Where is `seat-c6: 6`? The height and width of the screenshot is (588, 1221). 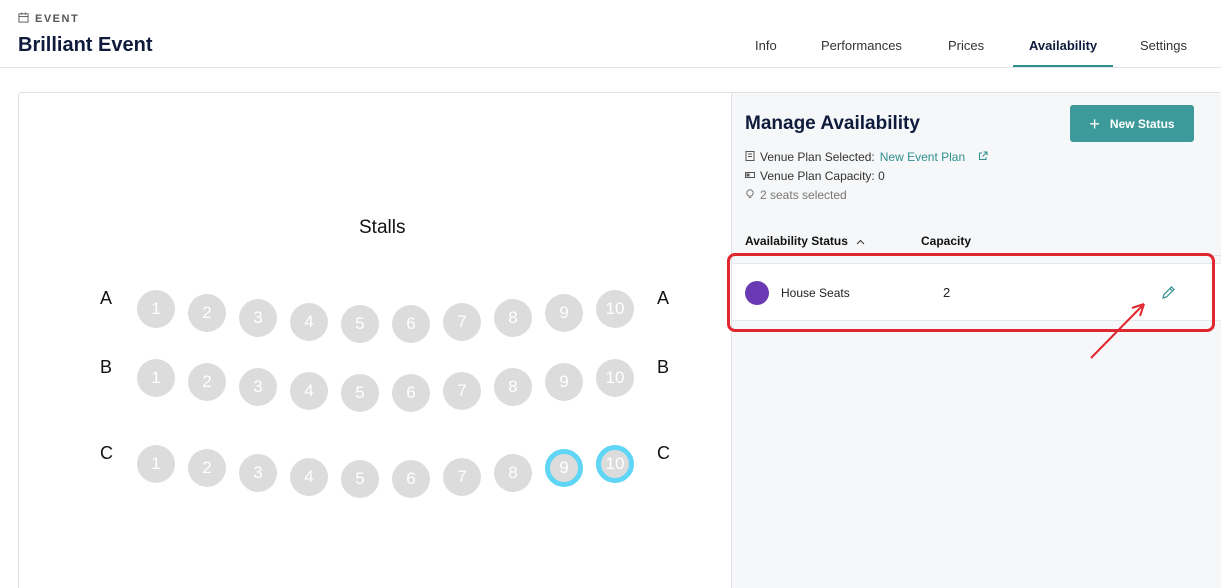 seat-c6: 6 is located at coordinates (411, 479).